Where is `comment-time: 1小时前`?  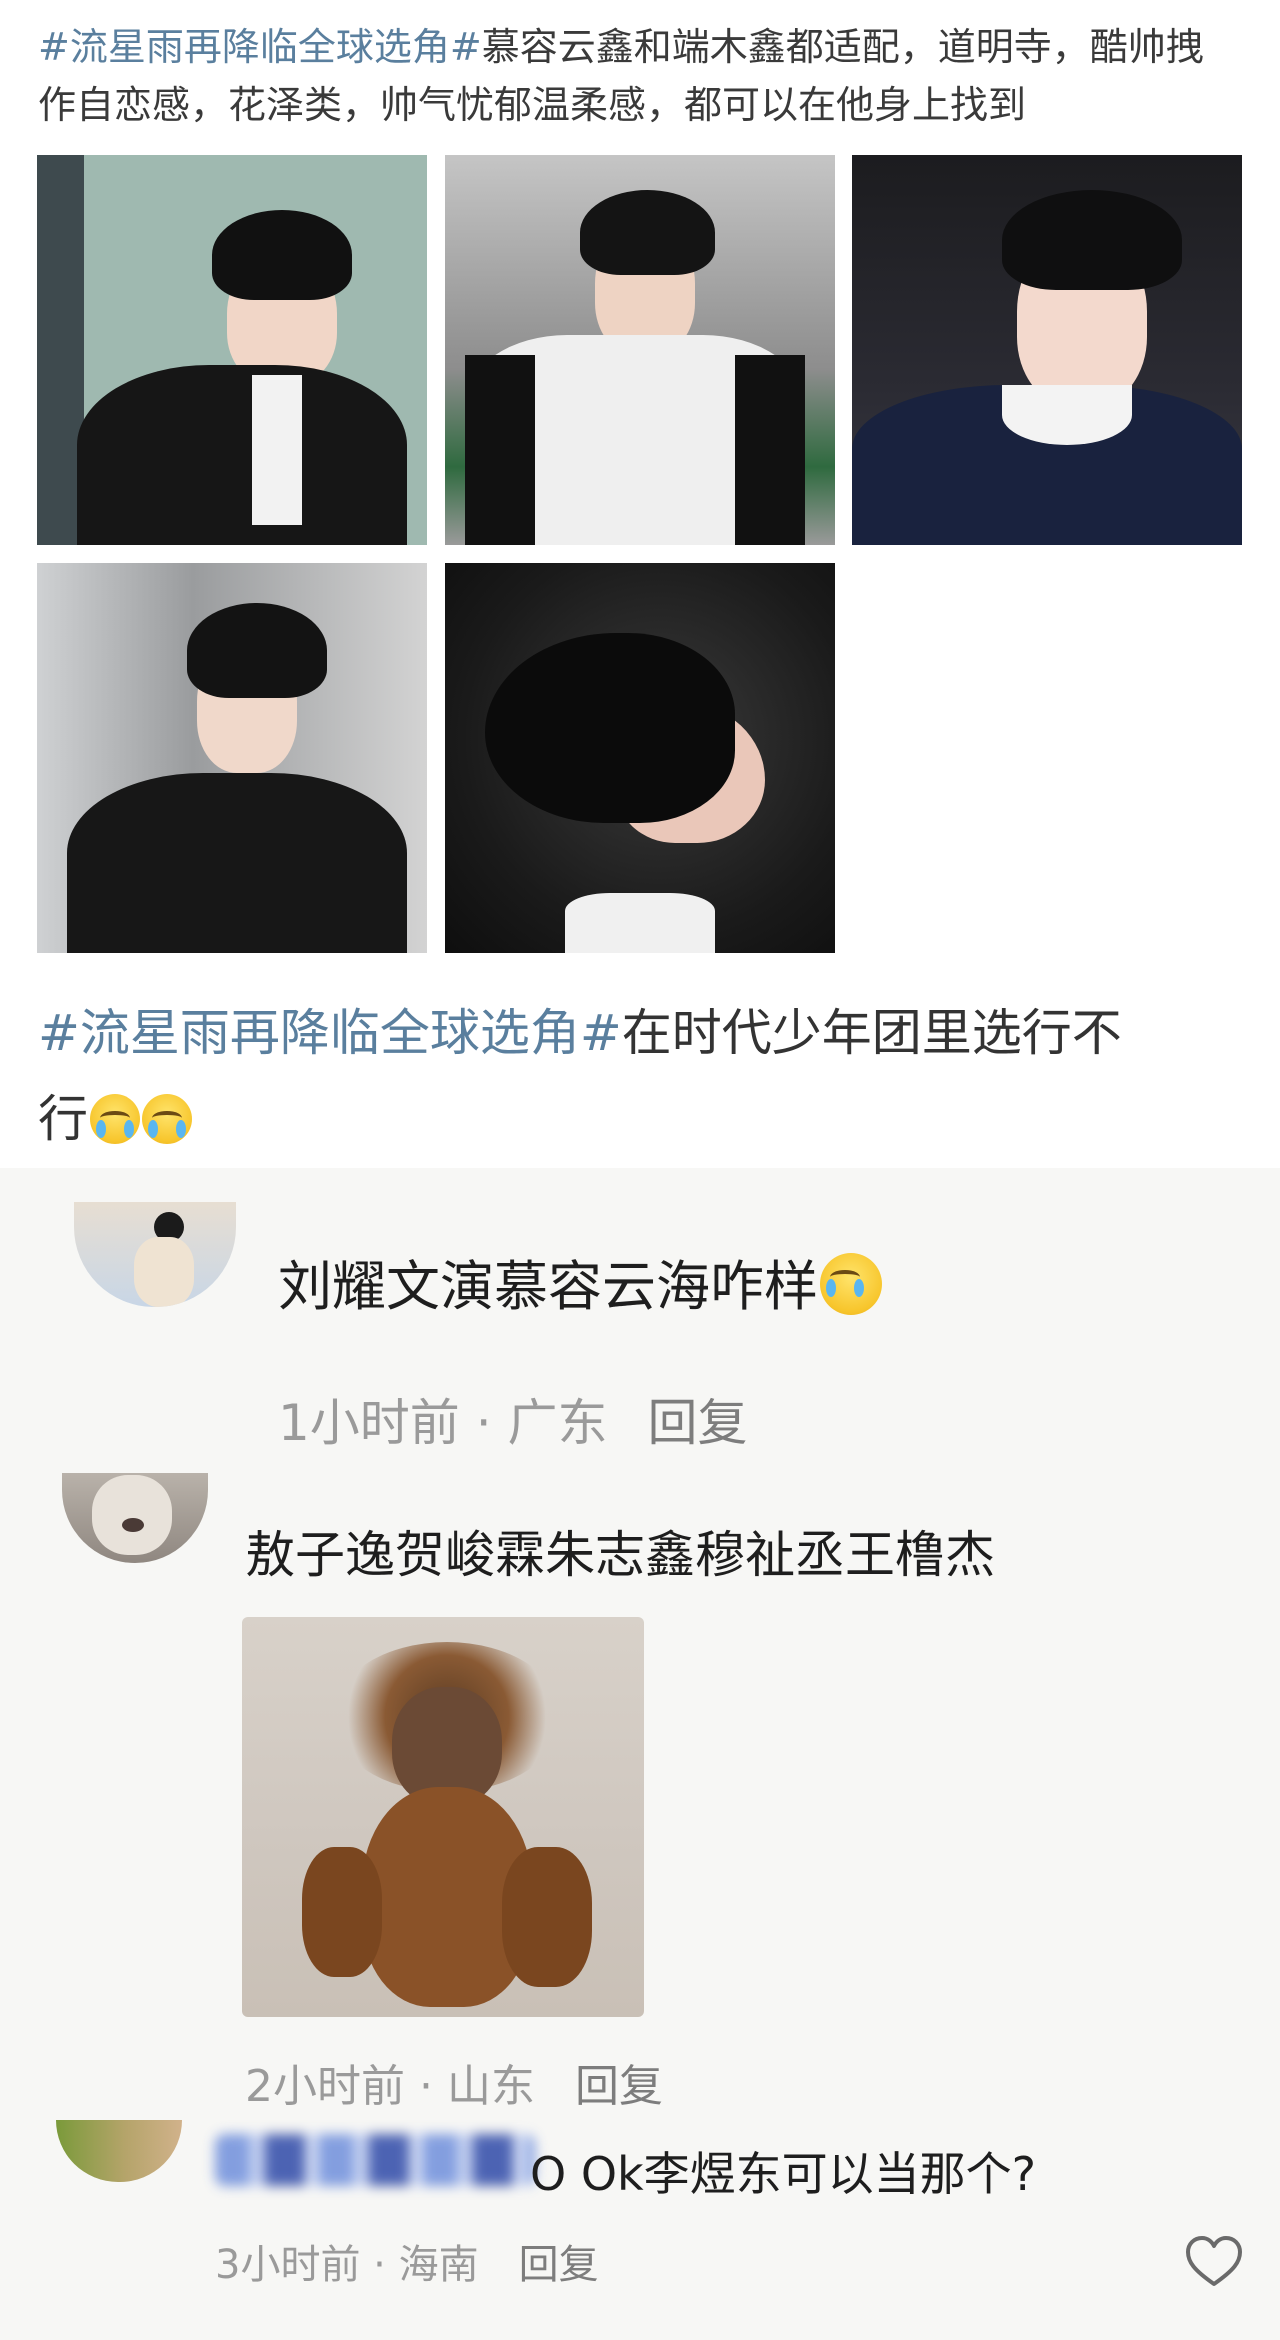
comment-time: 1小时前 is located at coordinates (369, 1423).